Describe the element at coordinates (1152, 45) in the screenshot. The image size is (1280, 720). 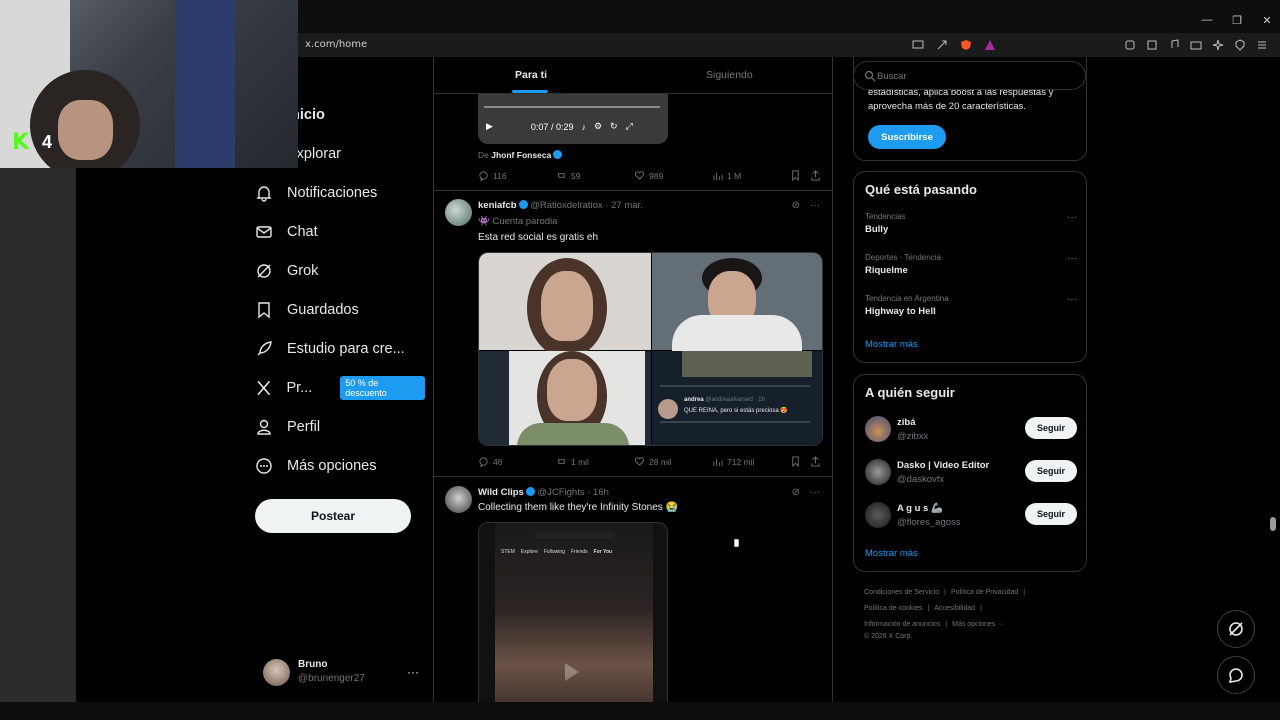
I see `reader-icon` at that location.